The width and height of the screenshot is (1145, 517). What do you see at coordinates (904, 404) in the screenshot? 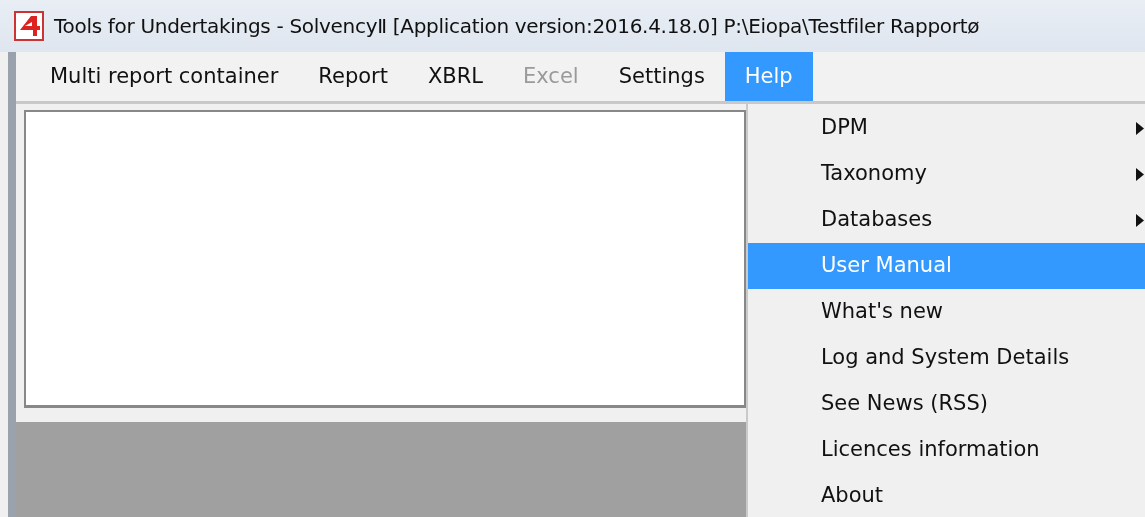
I see `menu-item-label: See News (RSS)` at bounding box center [904, 404].